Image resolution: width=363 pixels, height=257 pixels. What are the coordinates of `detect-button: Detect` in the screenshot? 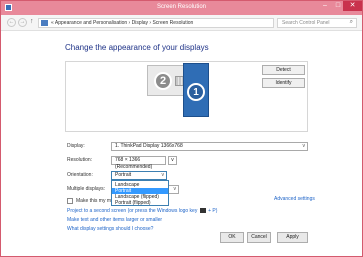 It's located at (283, 70).